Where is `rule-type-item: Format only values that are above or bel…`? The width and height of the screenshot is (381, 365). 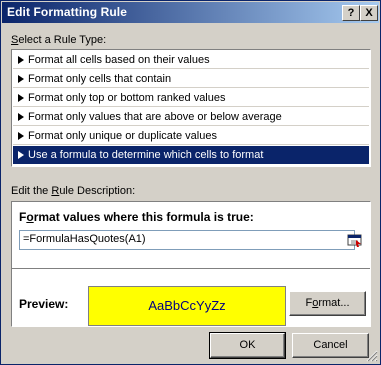 rule-type-item: Format only values that are above or bel… is located at coordinates (191, 117).